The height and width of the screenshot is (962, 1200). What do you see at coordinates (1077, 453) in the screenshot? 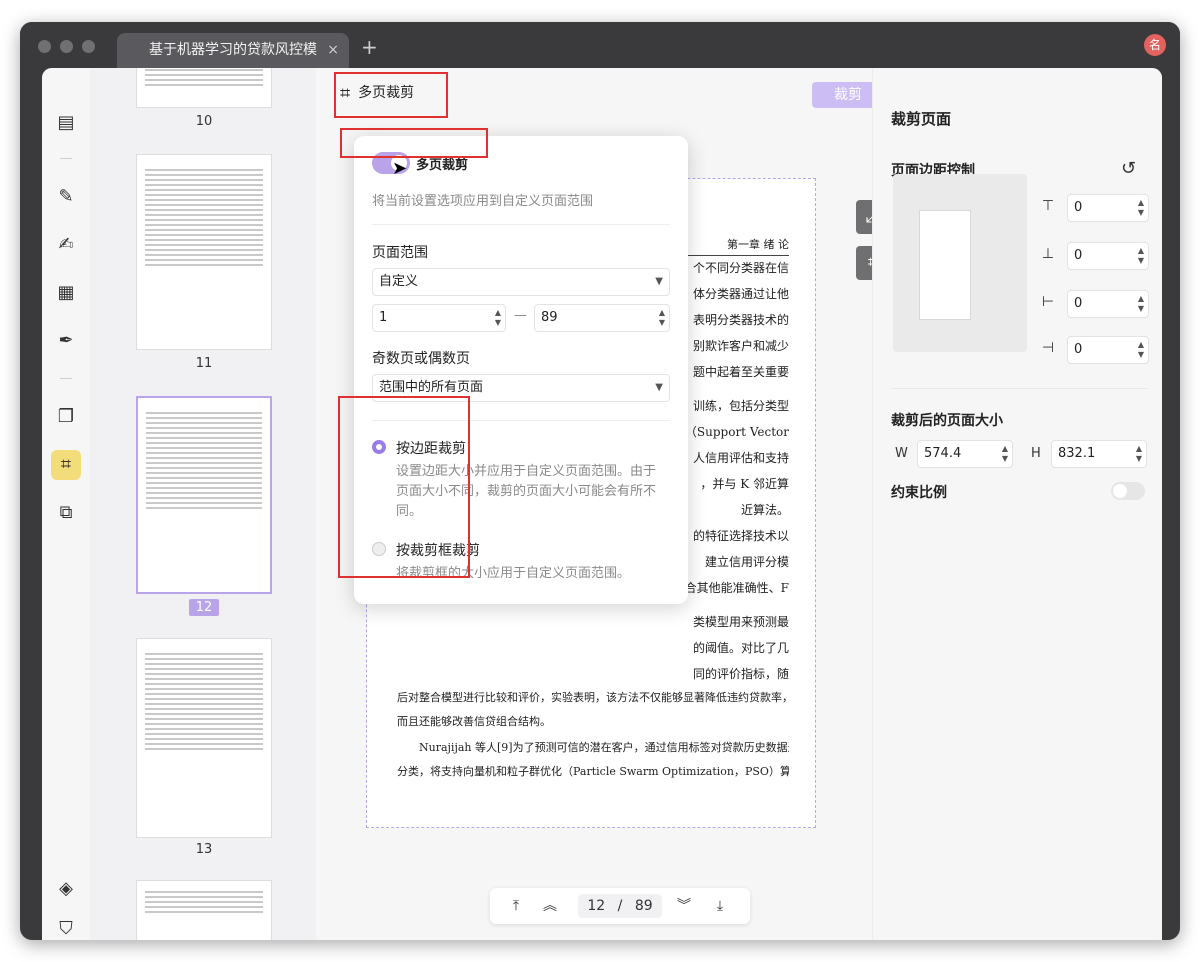
I see `height-value: 832.1` at bounding box center [1077, 453].